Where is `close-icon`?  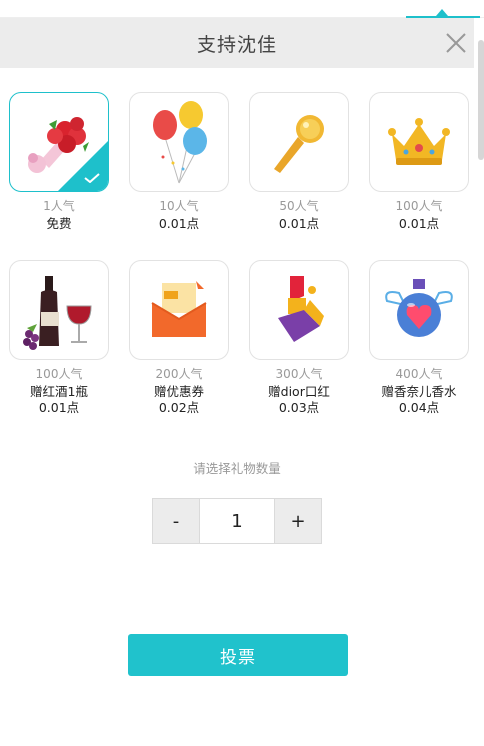
close-icon is located at coordinates (456, 43).